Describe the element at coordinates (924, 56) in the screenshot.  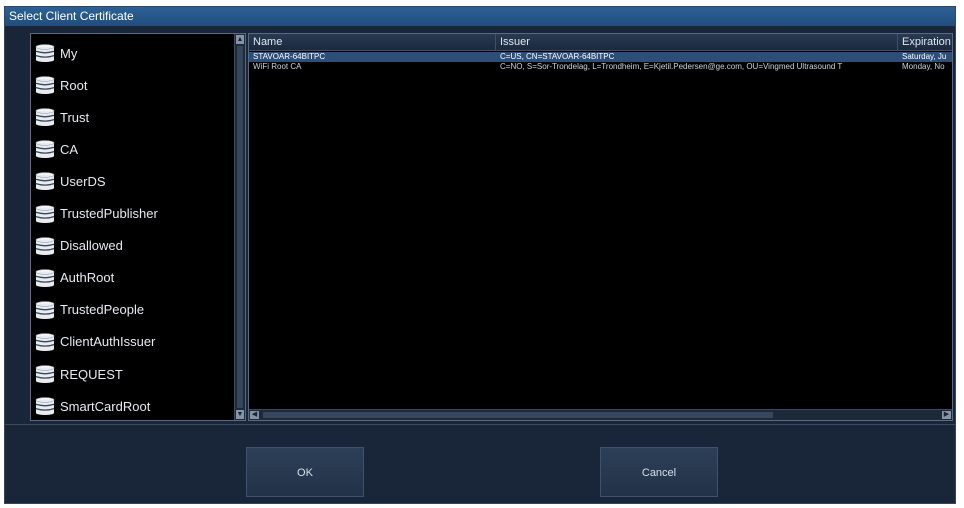
I see `certificate-expiration: Saturday, Ju` at that location.